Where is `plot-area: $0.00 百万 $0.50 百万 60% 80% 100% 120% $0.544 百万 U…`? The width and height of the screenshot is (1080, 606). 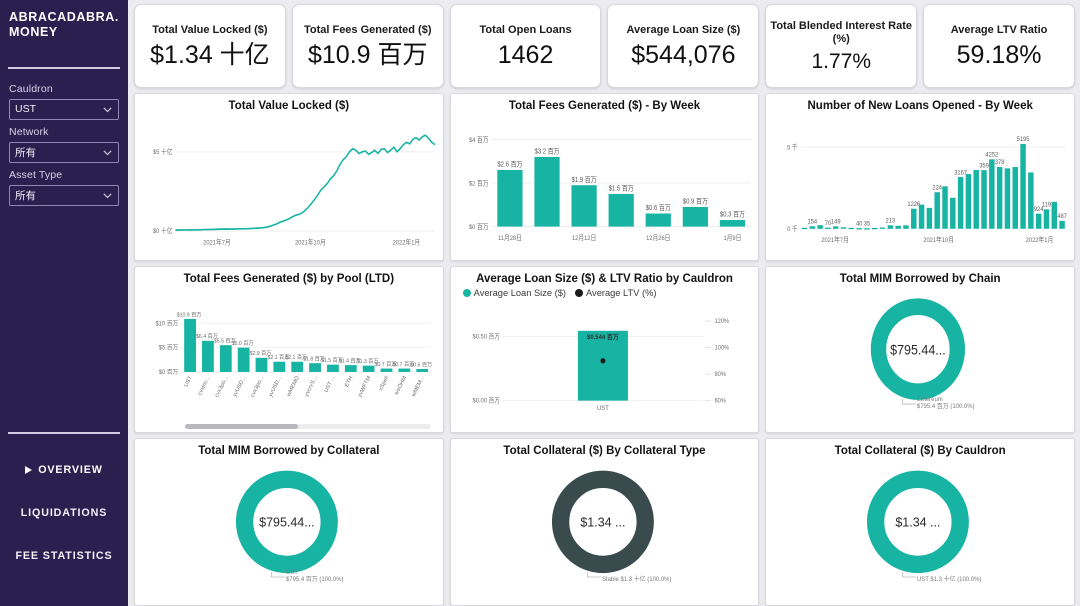
plot-area: $0.00 百万 $0.50 百万 60% 80% 100% 120% $0.544 百万 U… is located at coordinates (605, 365).